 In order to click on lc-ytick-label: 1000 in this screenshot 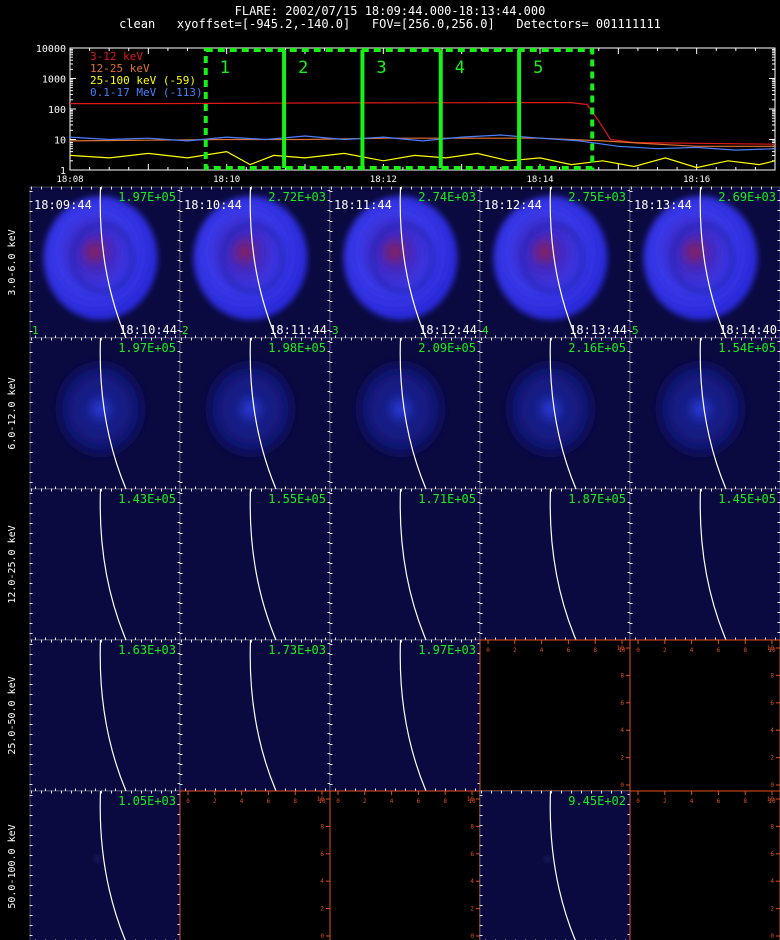, I will do `click(54, 80)`.